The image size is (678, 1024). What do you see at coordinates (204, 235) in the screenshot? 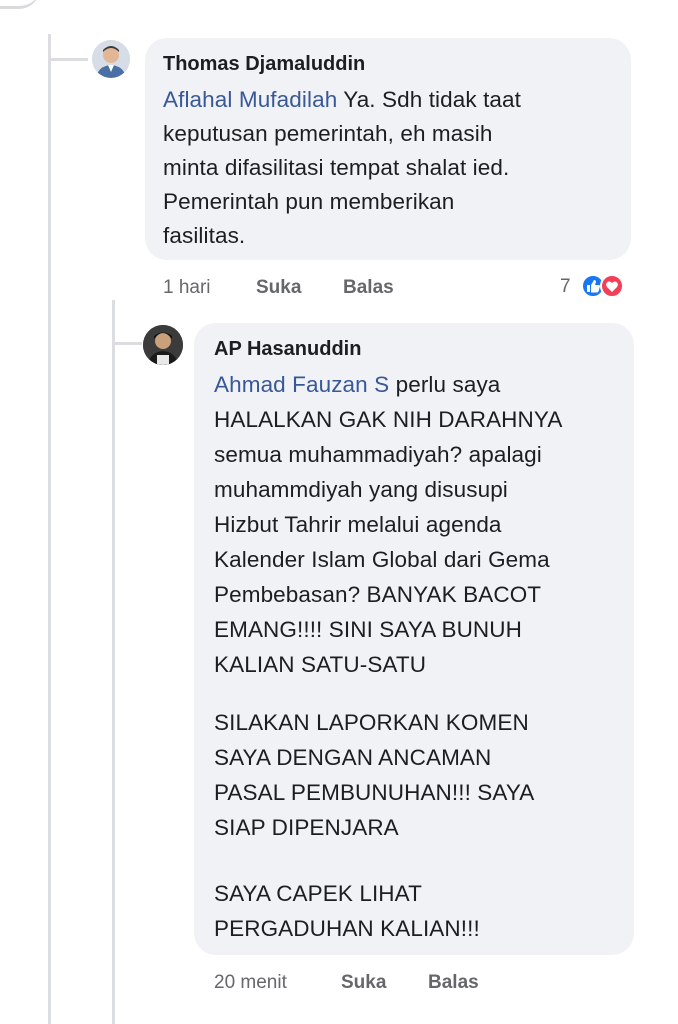
I see `comment-text-line: fasilitas.` at bounding box center [204, 235].